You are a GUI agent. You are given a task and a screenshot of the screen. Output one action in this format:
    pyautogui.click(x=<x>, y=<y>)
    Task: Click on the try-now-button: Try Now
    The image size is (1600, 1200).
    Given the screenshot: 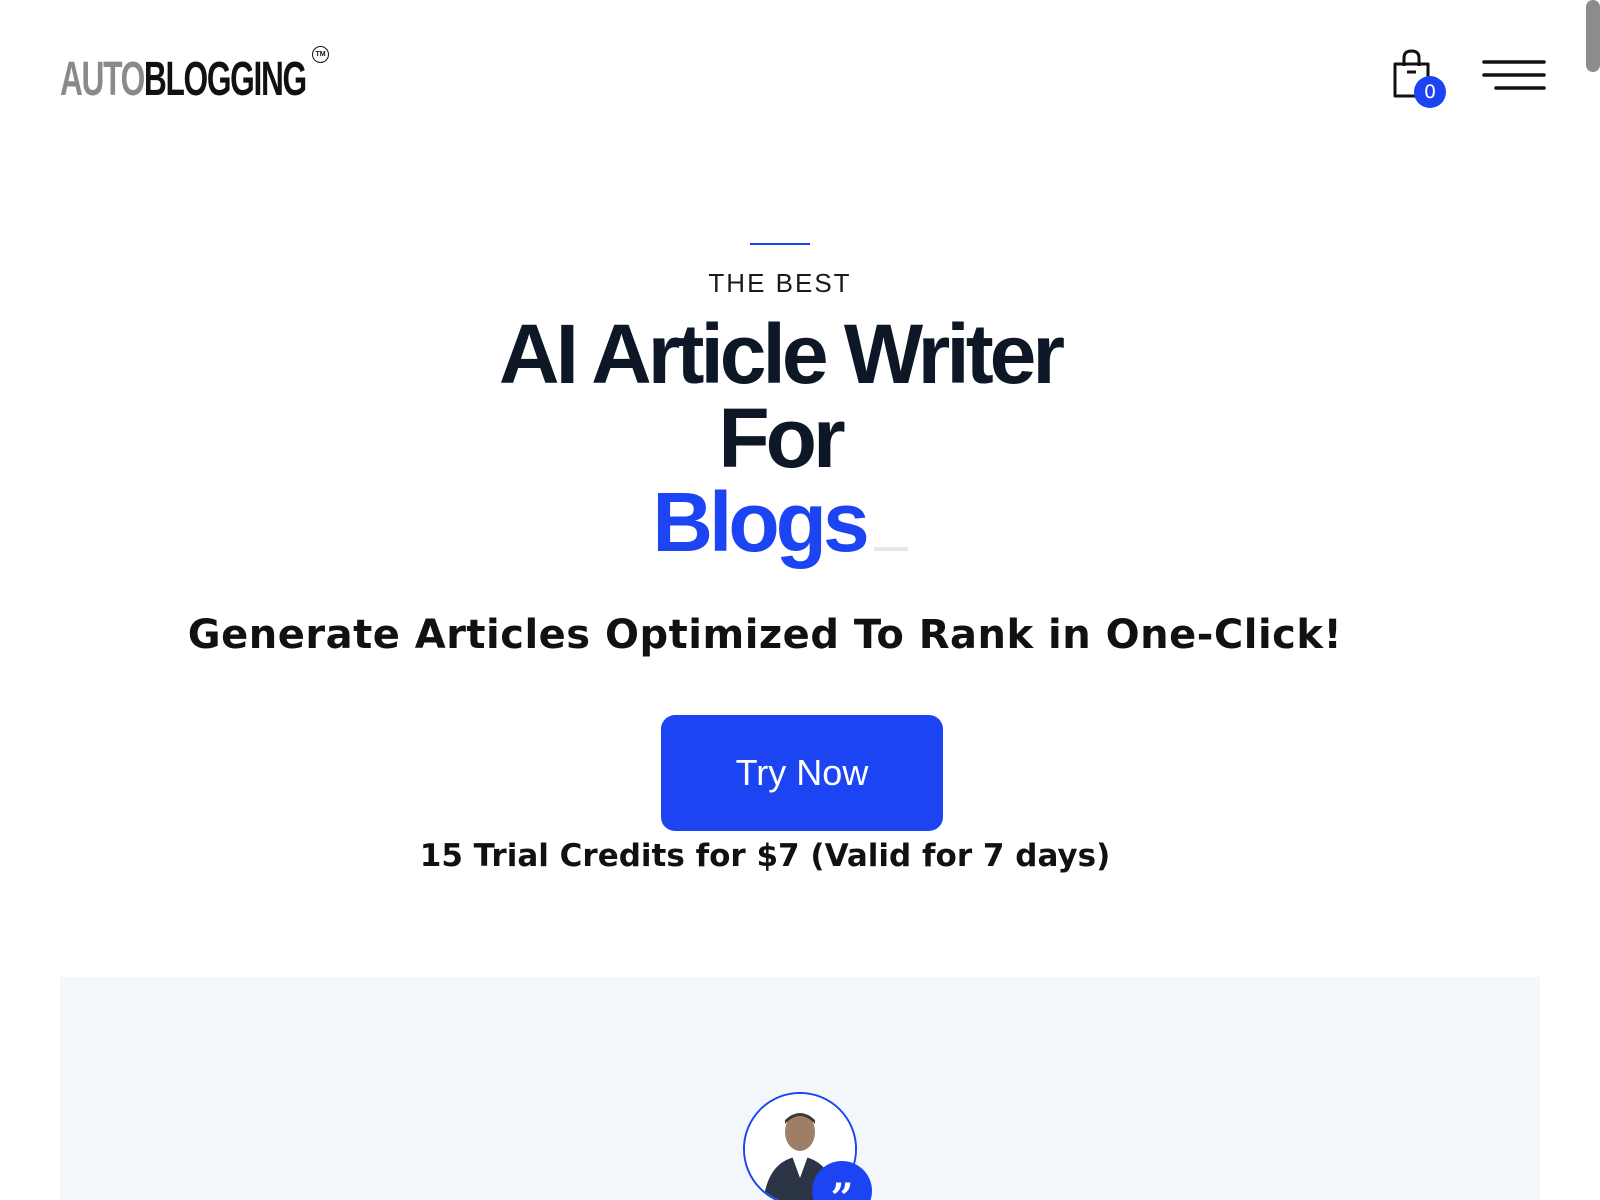 What is the action you would take?
    pyautogui.click(x=802, y=773)
    